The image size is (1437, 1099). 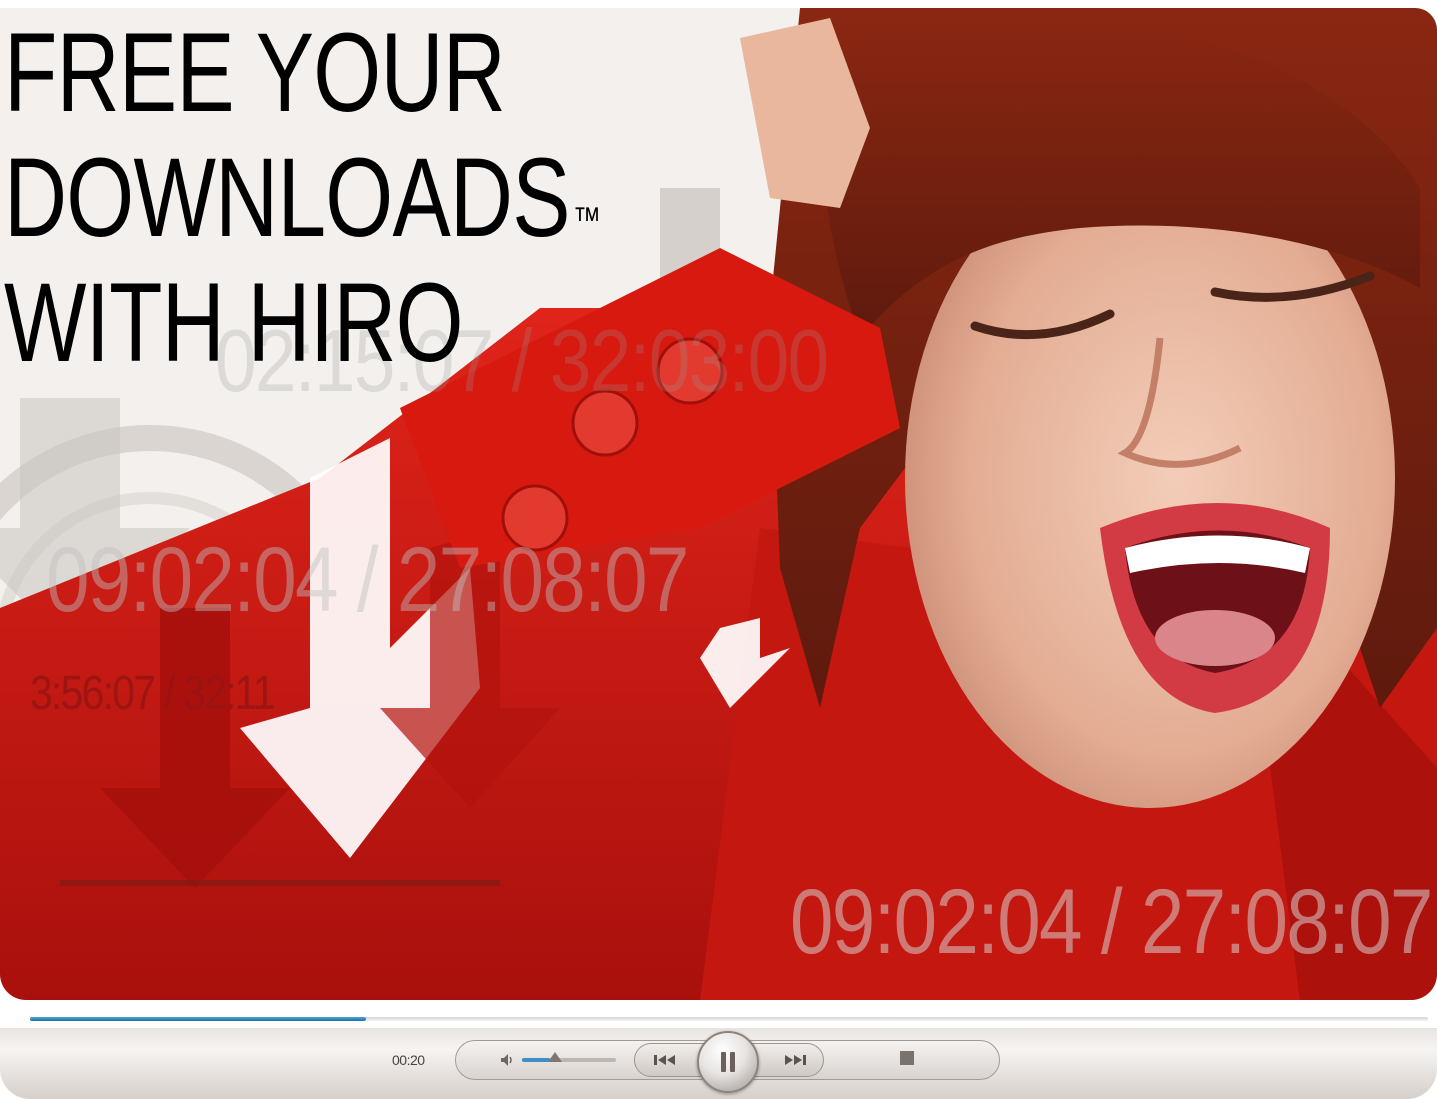 I want to click on headline: FREE YOUR DOWNLOADS™ WITH HIRO, so click(x=302, y=197).